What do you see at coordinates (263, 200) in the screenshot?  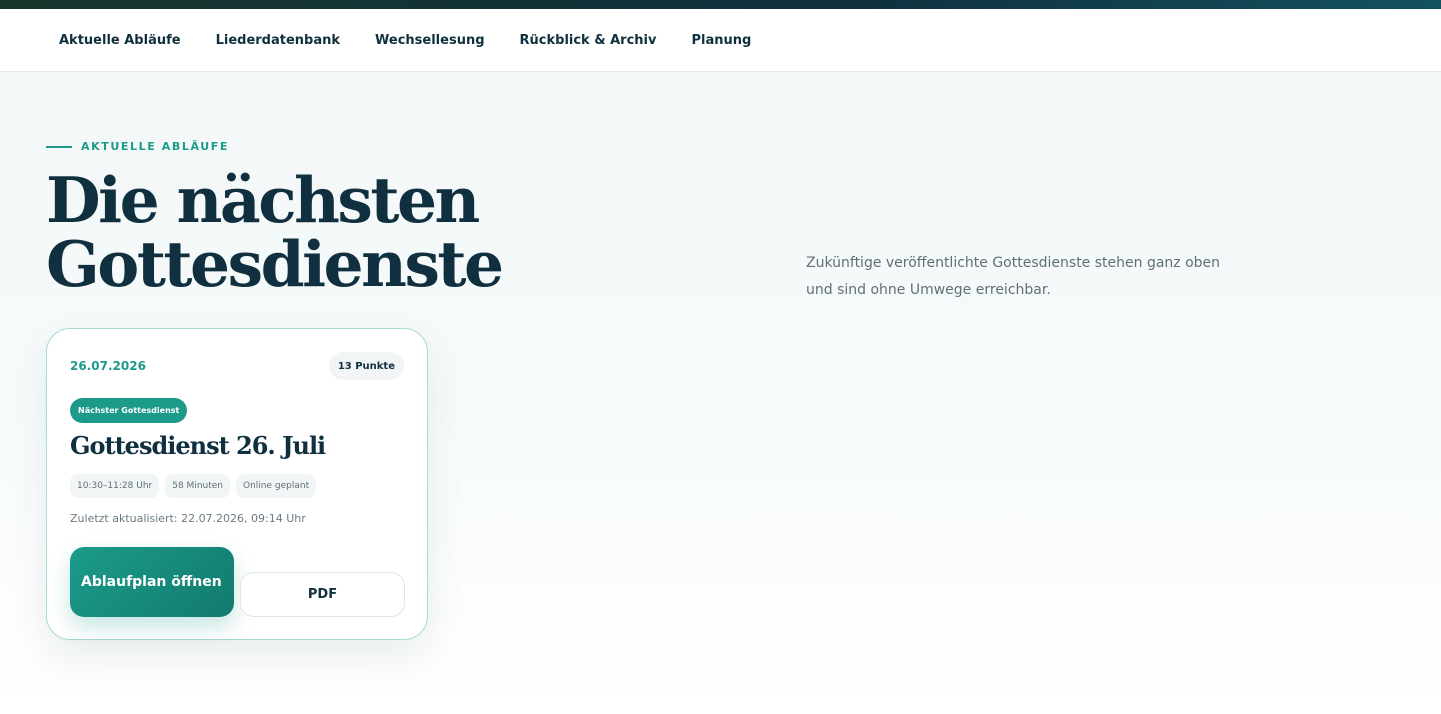 I see `page-title-line-1: Die nächsten` at bounding box center [263, 200].